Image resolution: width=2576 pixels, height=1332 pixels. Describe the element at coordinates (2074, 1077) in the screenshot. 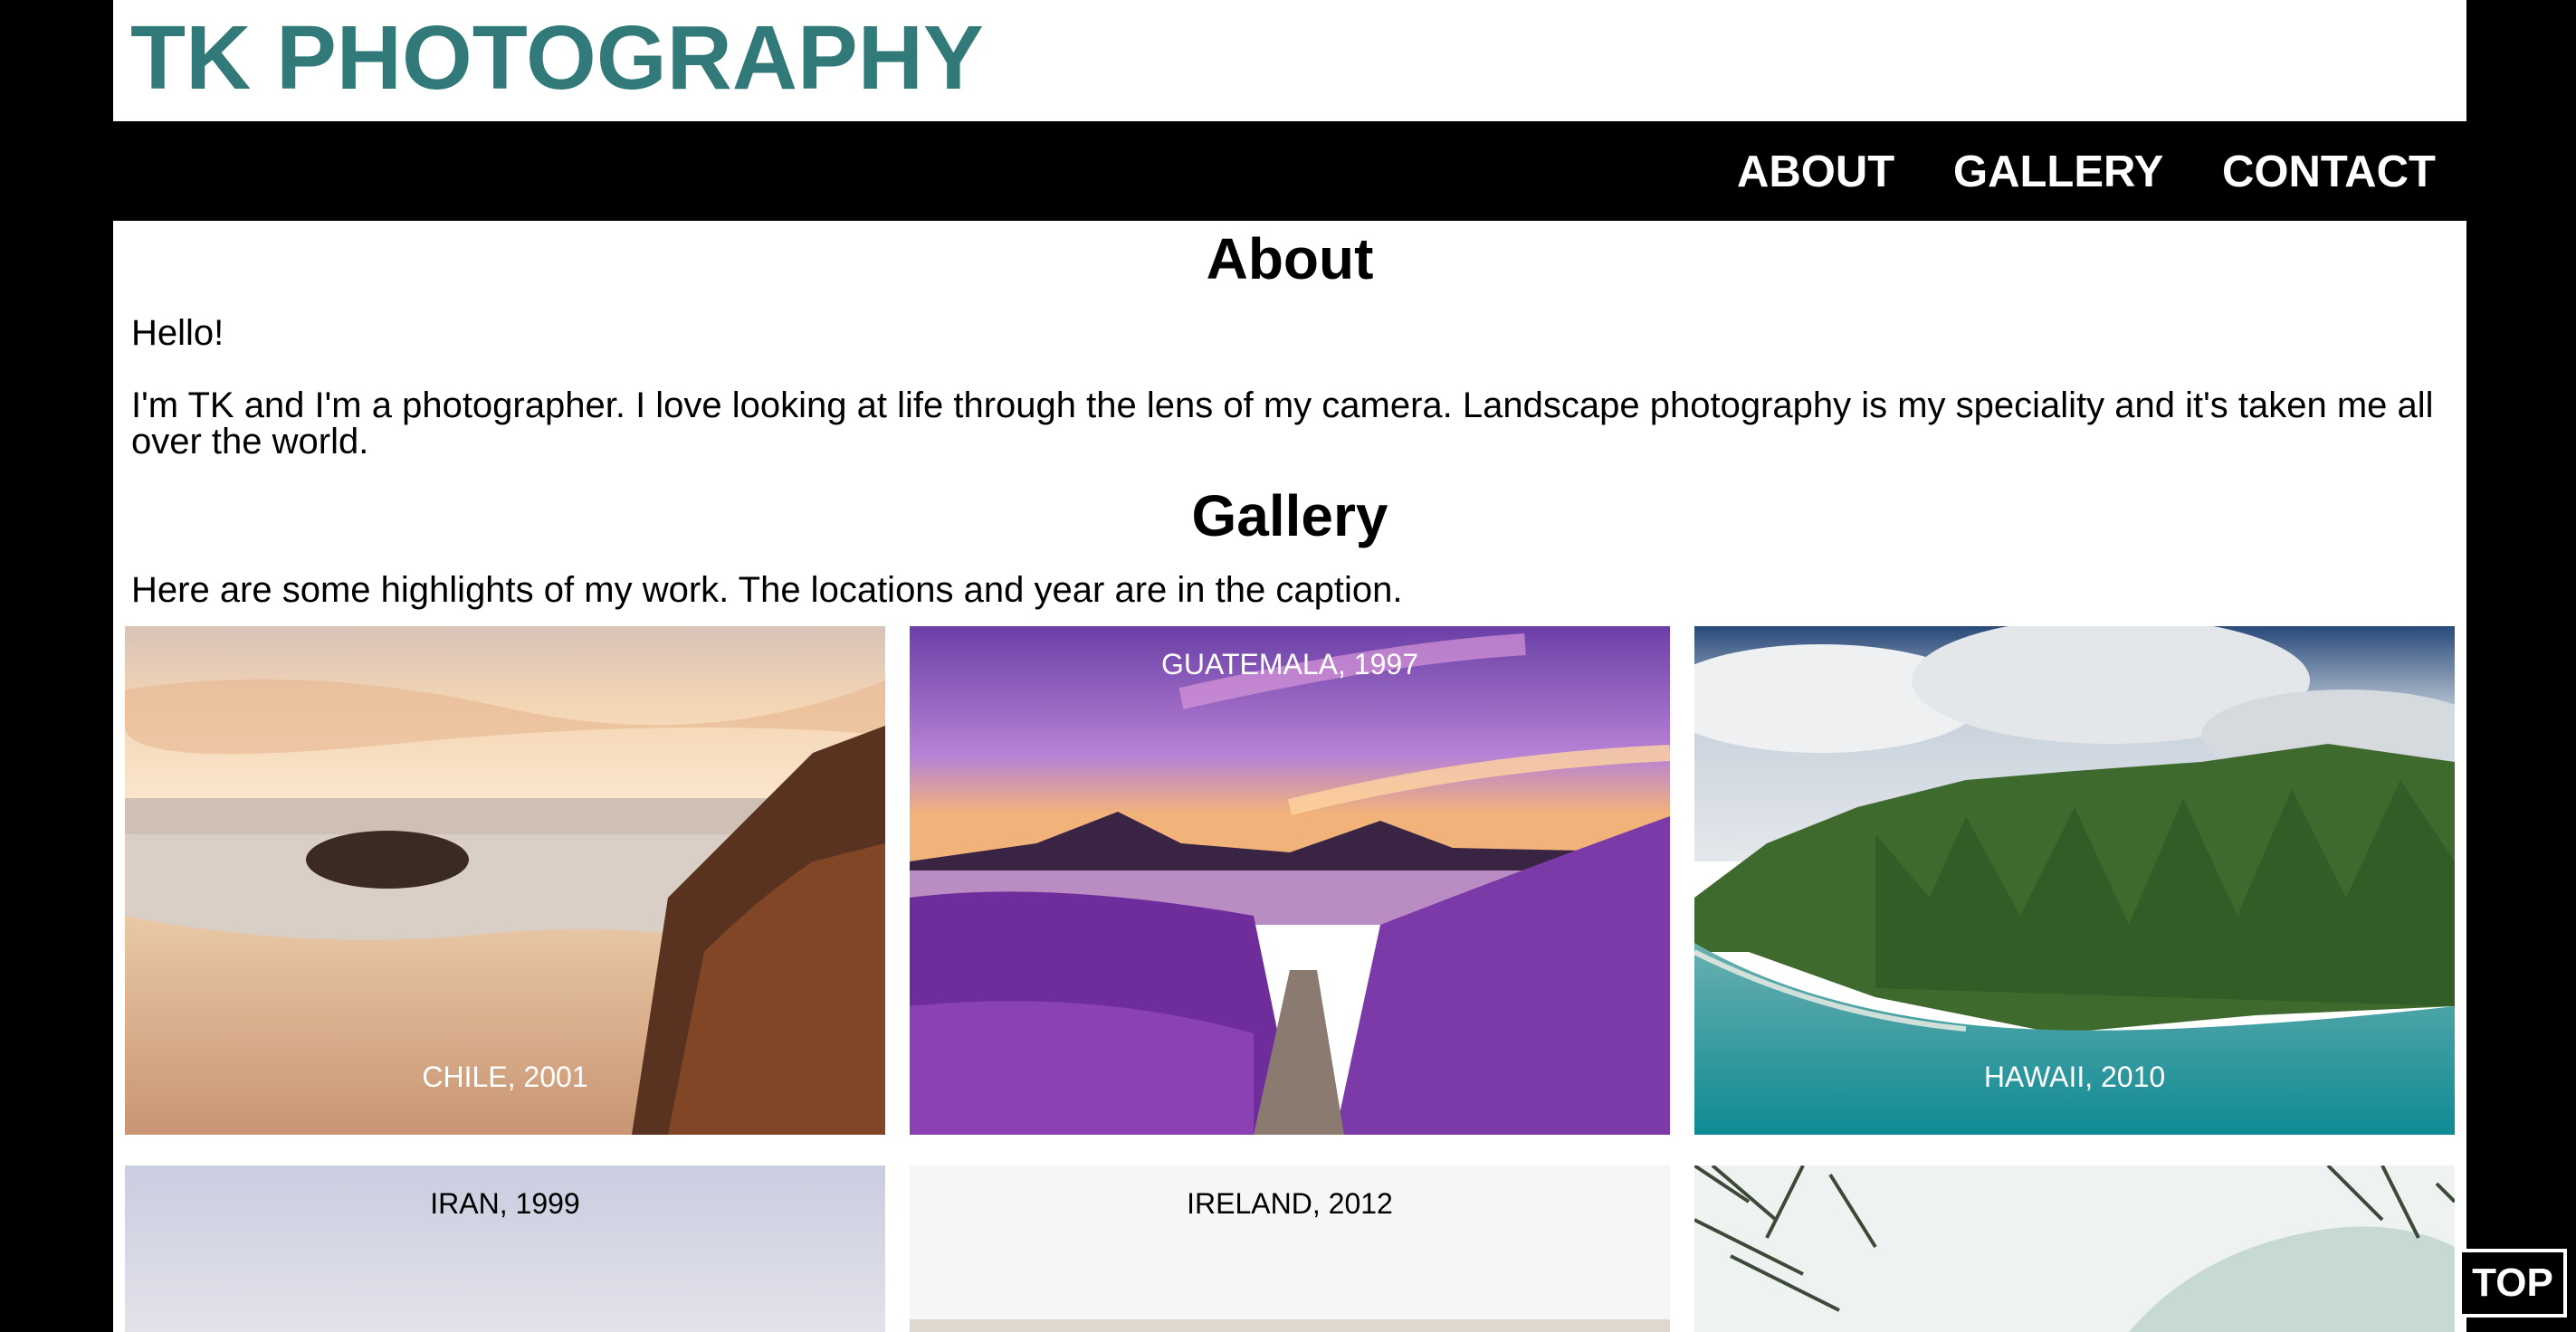

I see `photo-caption: HAWAII, 2010` at that location.